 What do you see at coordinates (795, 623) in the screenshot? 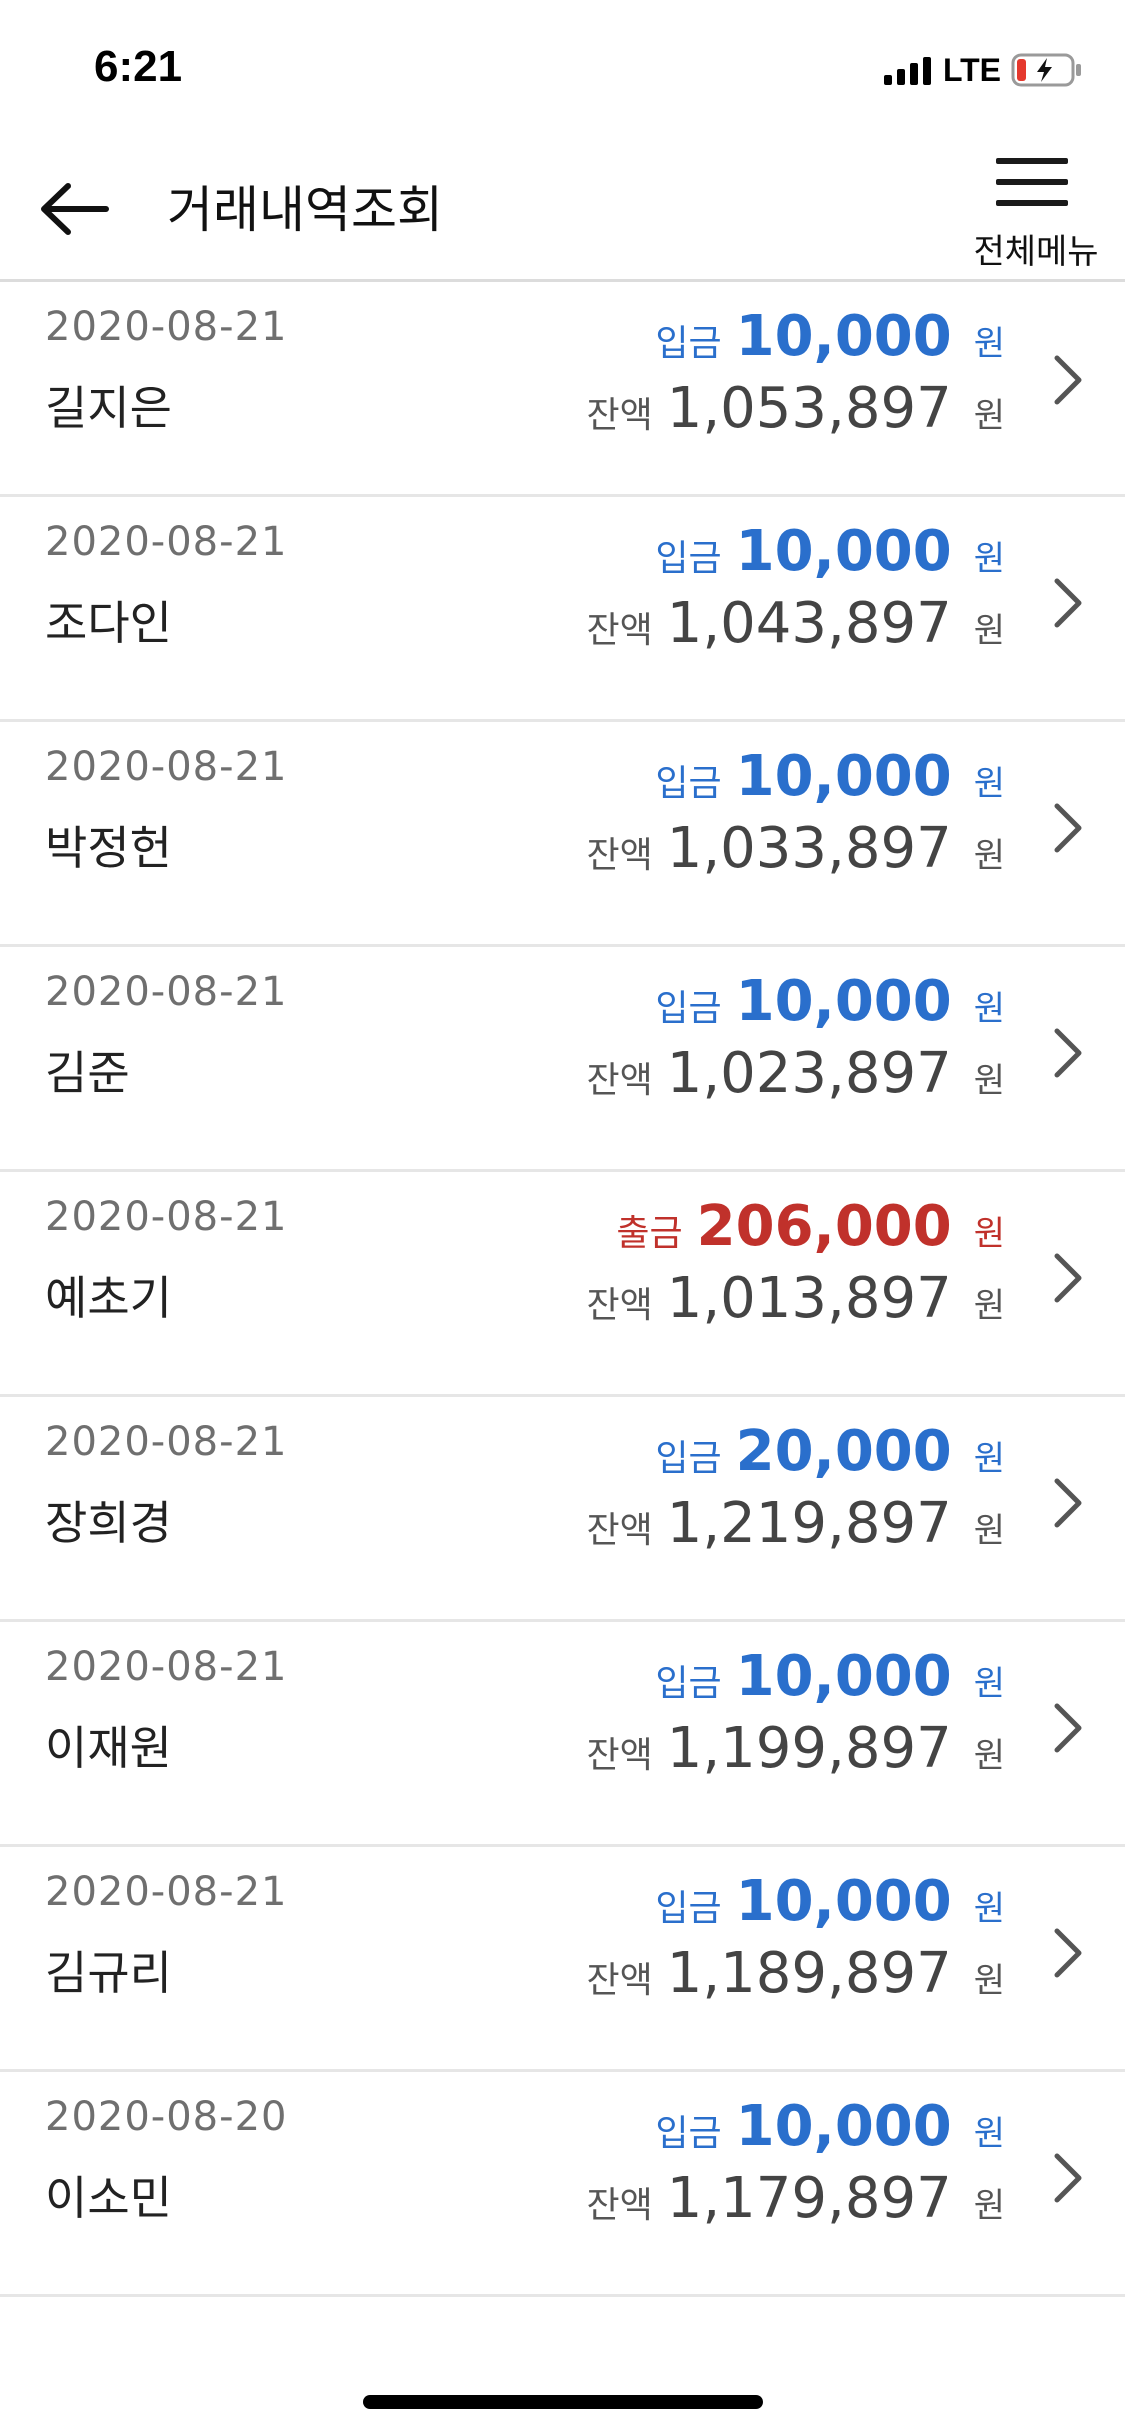
I see `transaction-balance-line: 잔액 1,043,897 원` at bounding box center [795, 623].